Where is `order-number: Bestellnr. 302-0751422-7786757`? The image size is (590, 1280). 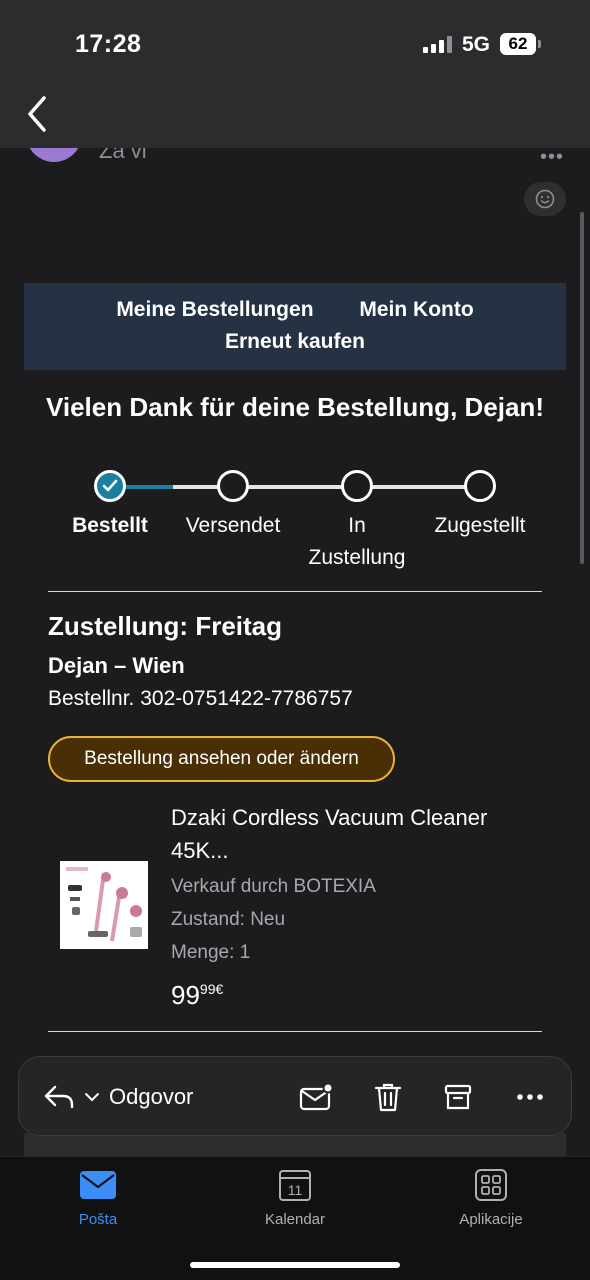 order-number: Bestellnr. 302-0751422-7786757 is located at coordinates (200, 698).